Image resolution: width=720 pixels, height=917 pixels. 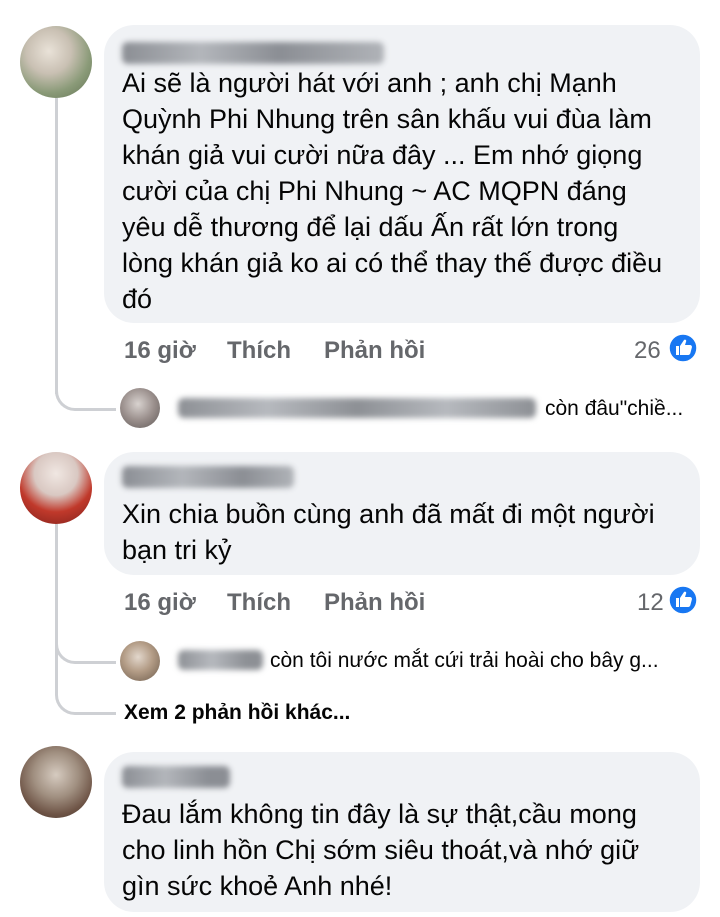 I want to click on reaction-count: 26, so click(x=647, y=351).